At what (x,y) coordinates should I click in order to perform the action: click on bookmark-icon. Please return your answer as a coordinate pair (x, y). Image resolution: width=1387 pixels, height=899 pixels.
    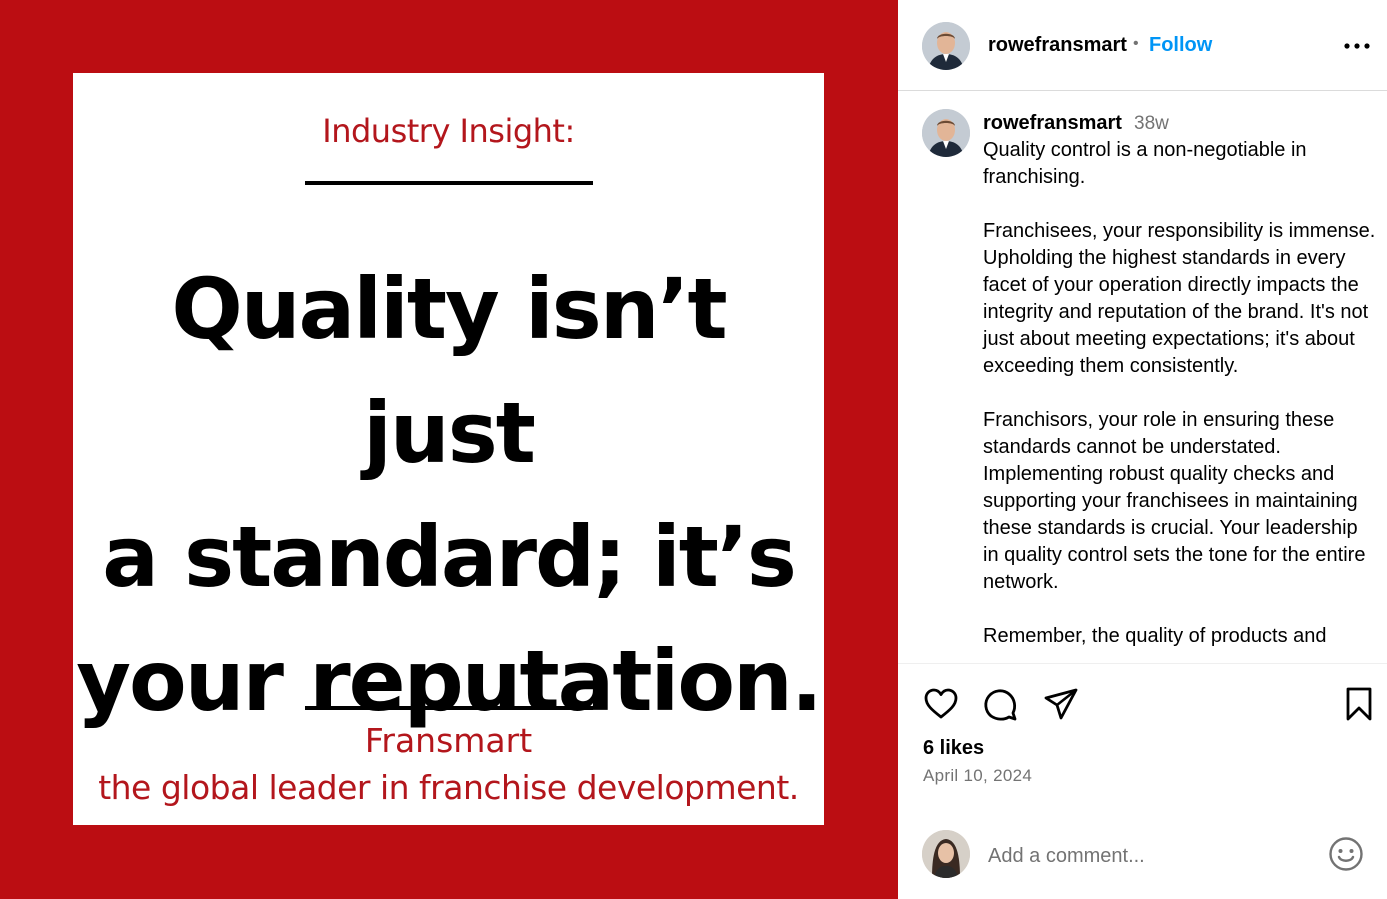
    Looking at the image, I should click on (1359, 704).